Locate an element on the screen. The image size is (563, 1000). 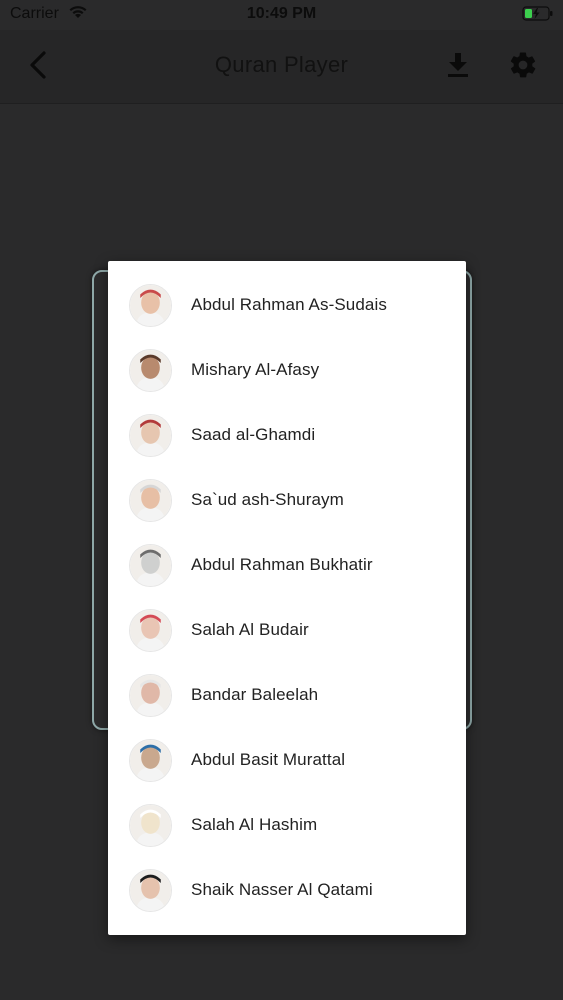
reciter-list-item: Salah Al Budair is located at coordinates (287, 630).